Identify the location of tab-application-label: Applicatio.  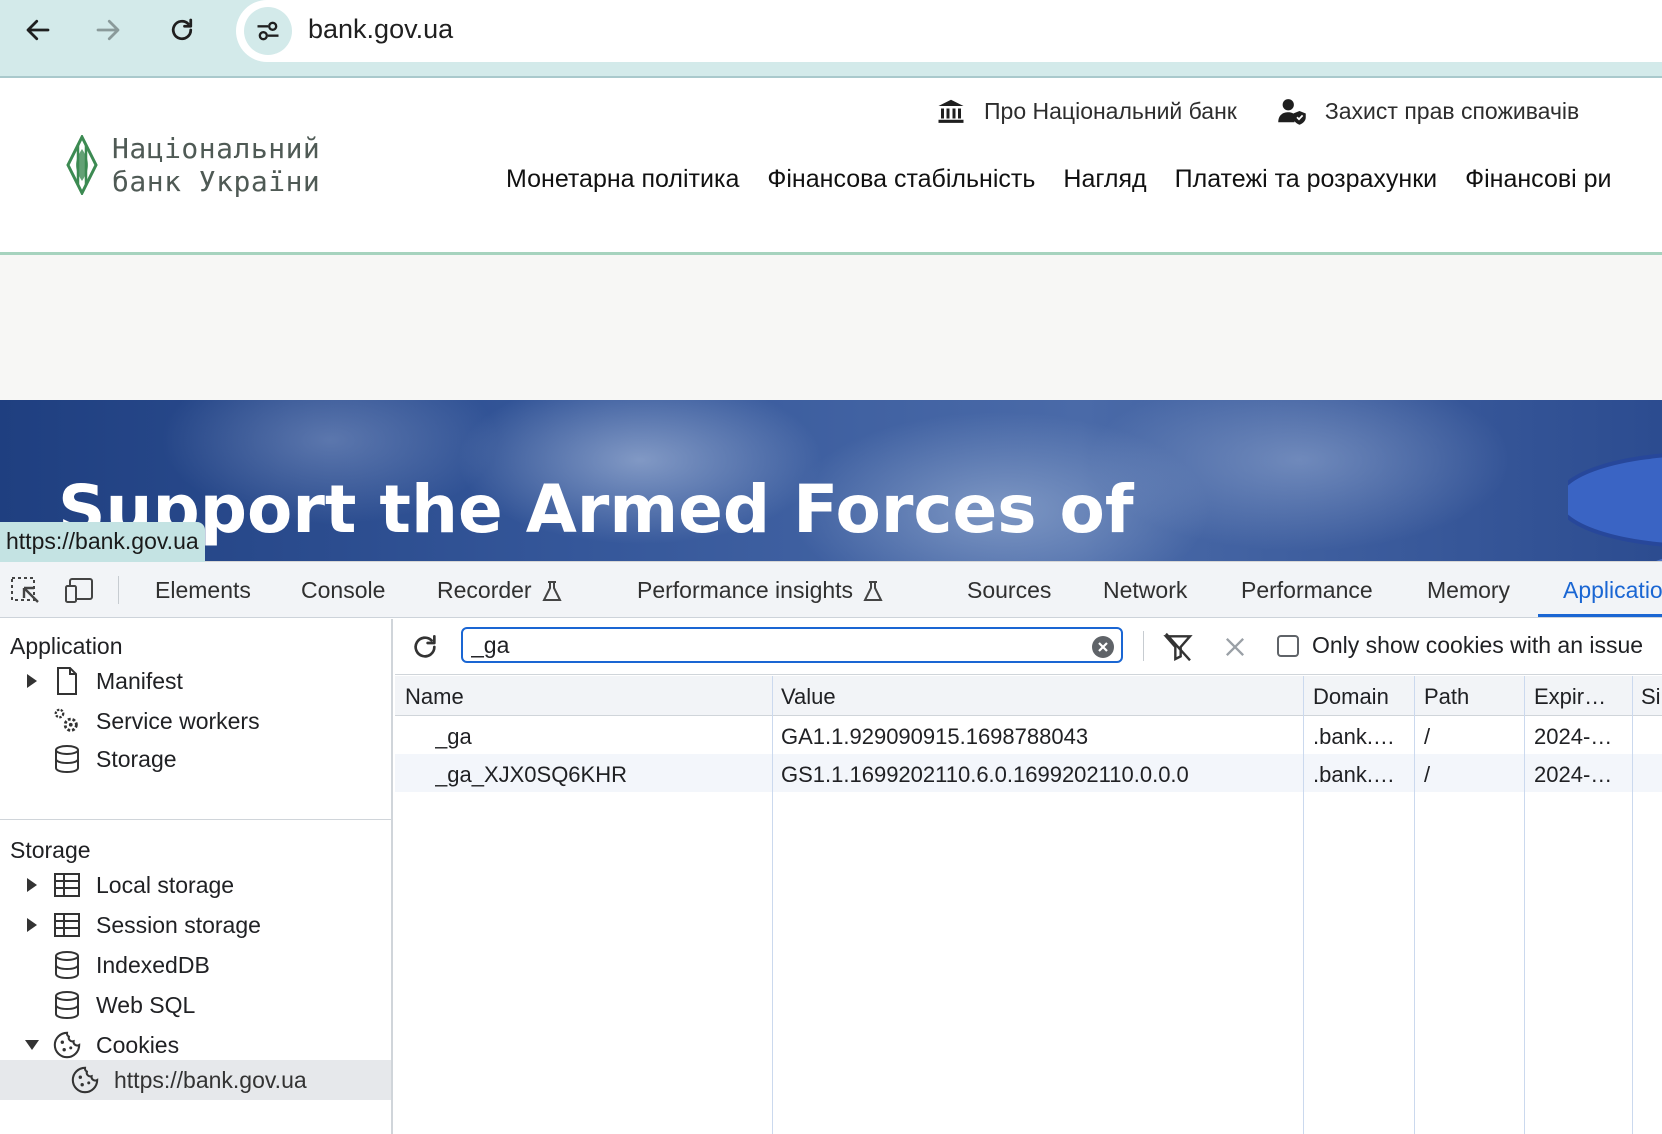
(1612, 590).